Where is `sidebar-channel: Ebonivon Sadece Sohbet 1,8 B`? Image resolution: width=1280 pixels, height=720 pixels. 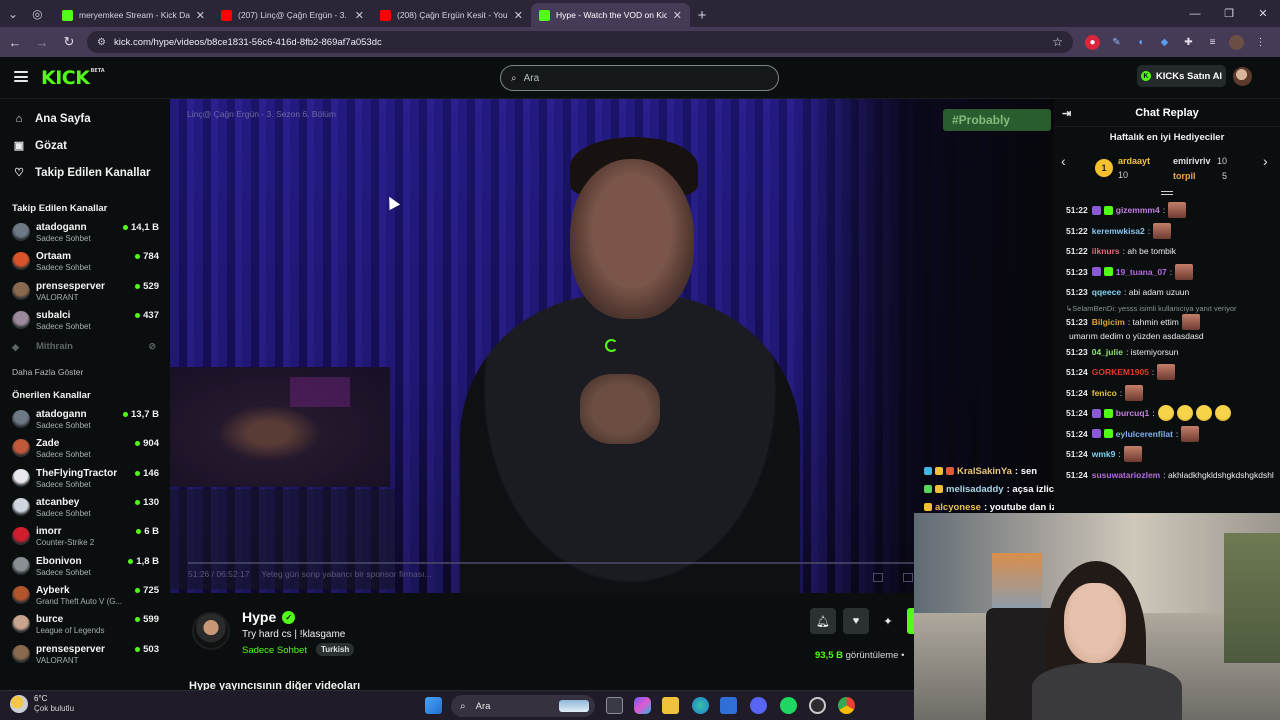 sidebar-channel: Ebonivon Sadece Sohbet 1,8 B is located at coordinates (84, 566).